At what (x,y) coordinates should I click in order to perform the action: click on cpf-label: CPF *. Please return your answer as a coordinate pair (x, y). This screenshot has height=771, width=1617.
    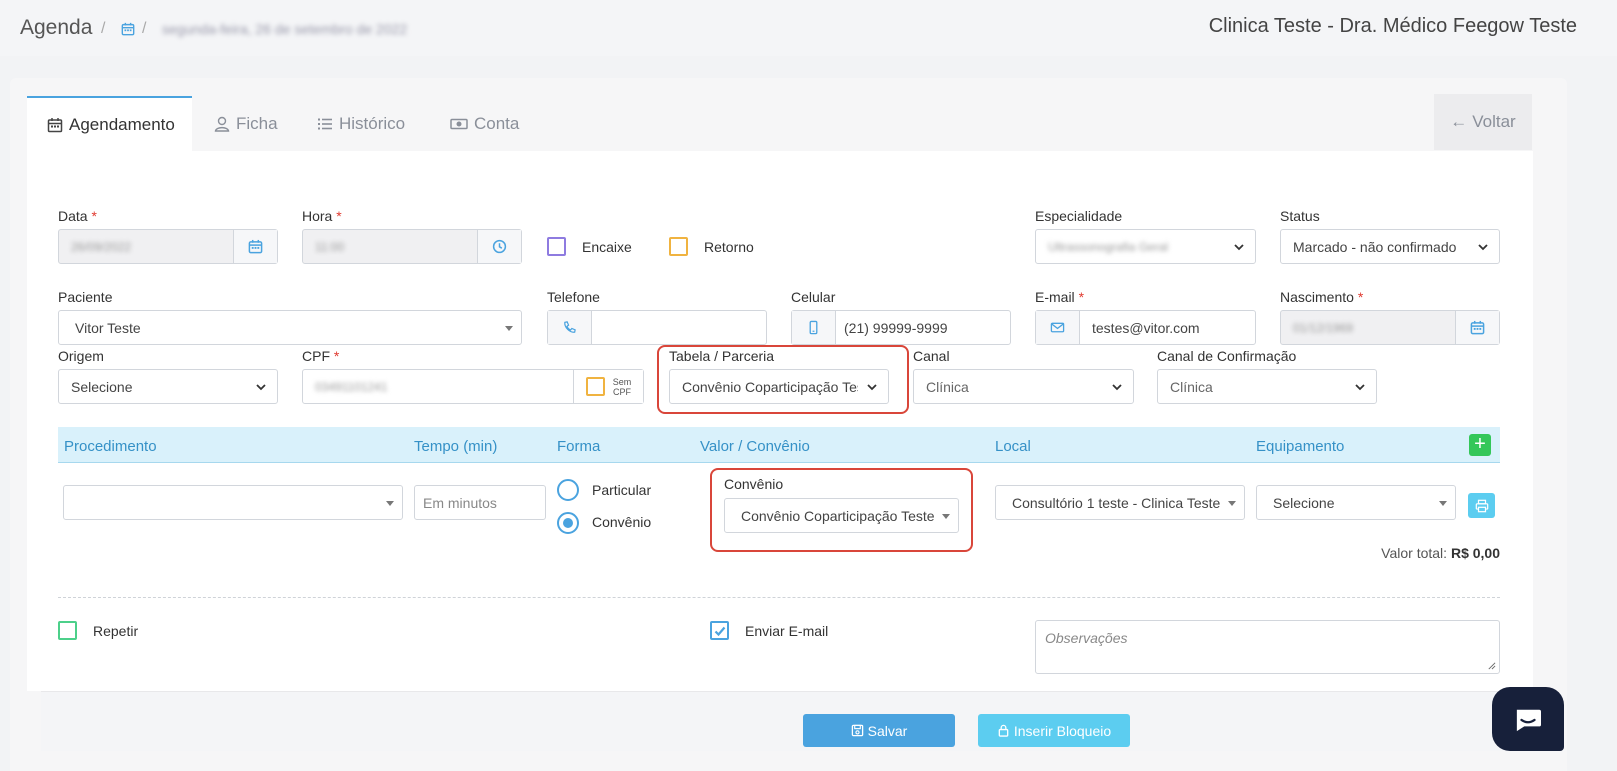
    Looking at the image, I should click on (321, 356).